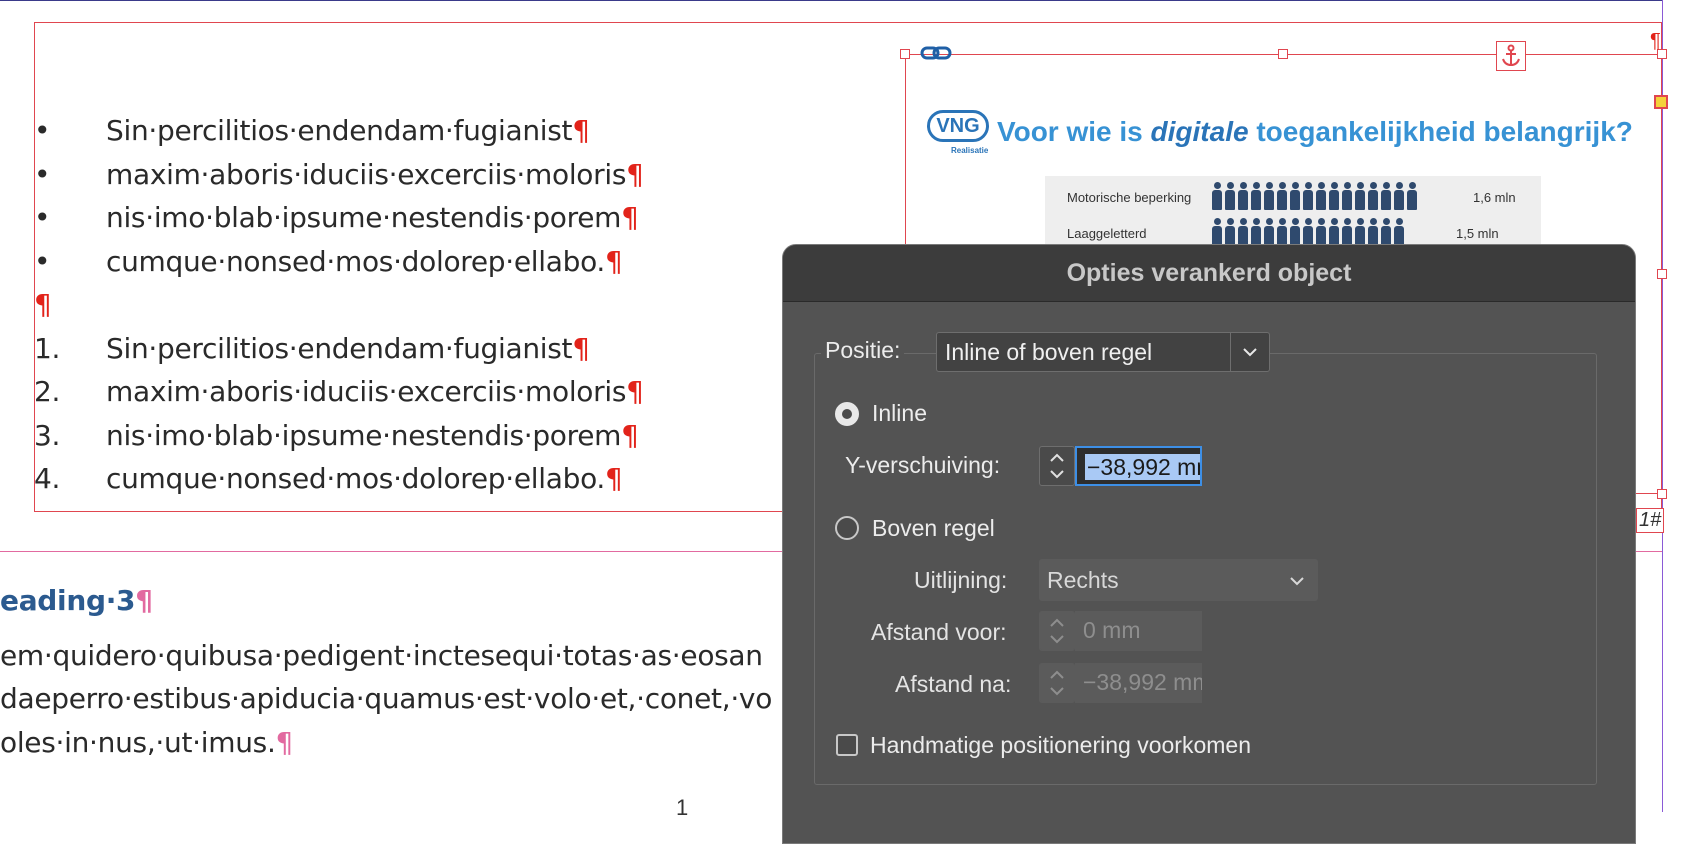  What do you see at coordinates (1083, 580) in the screenshot?
I see `alignment-select-value: Rechts` at bounding box center [1083, 580].